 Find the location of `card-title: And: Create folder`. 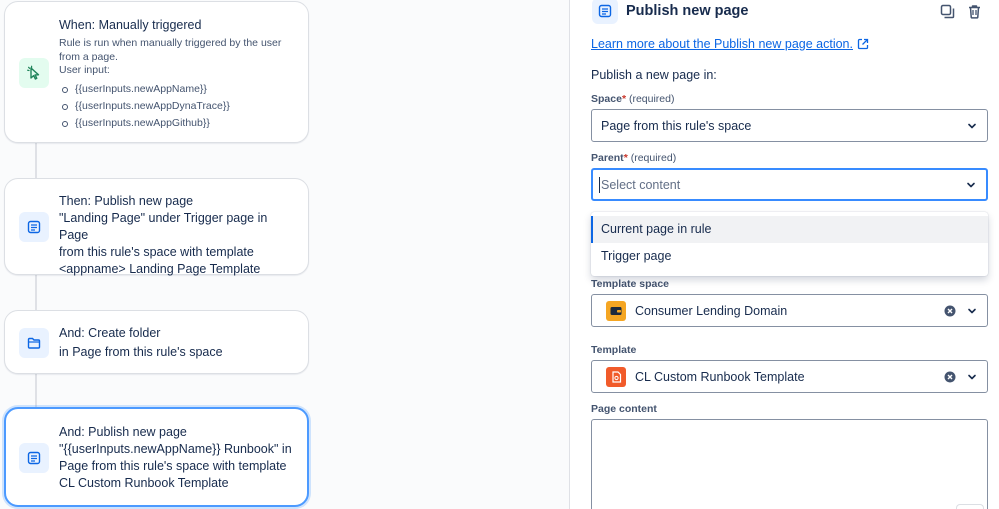

card-title: And: Create folder is located at coordinates (110, 333).